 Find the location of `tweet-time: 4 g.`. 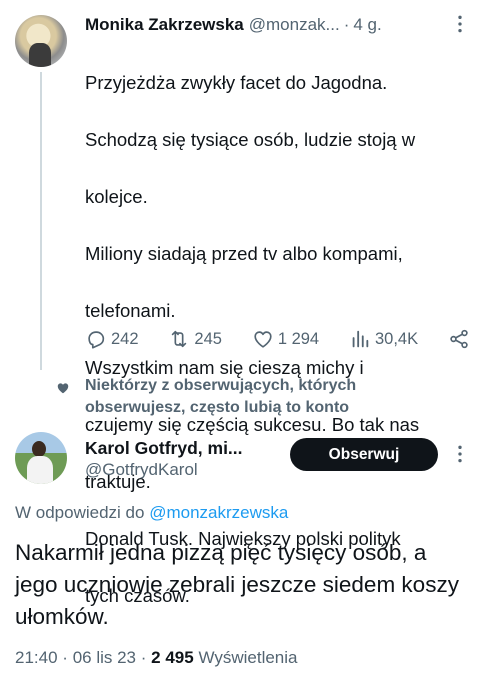

tweet-time: 4 g. is located at coordinates (367, 25).